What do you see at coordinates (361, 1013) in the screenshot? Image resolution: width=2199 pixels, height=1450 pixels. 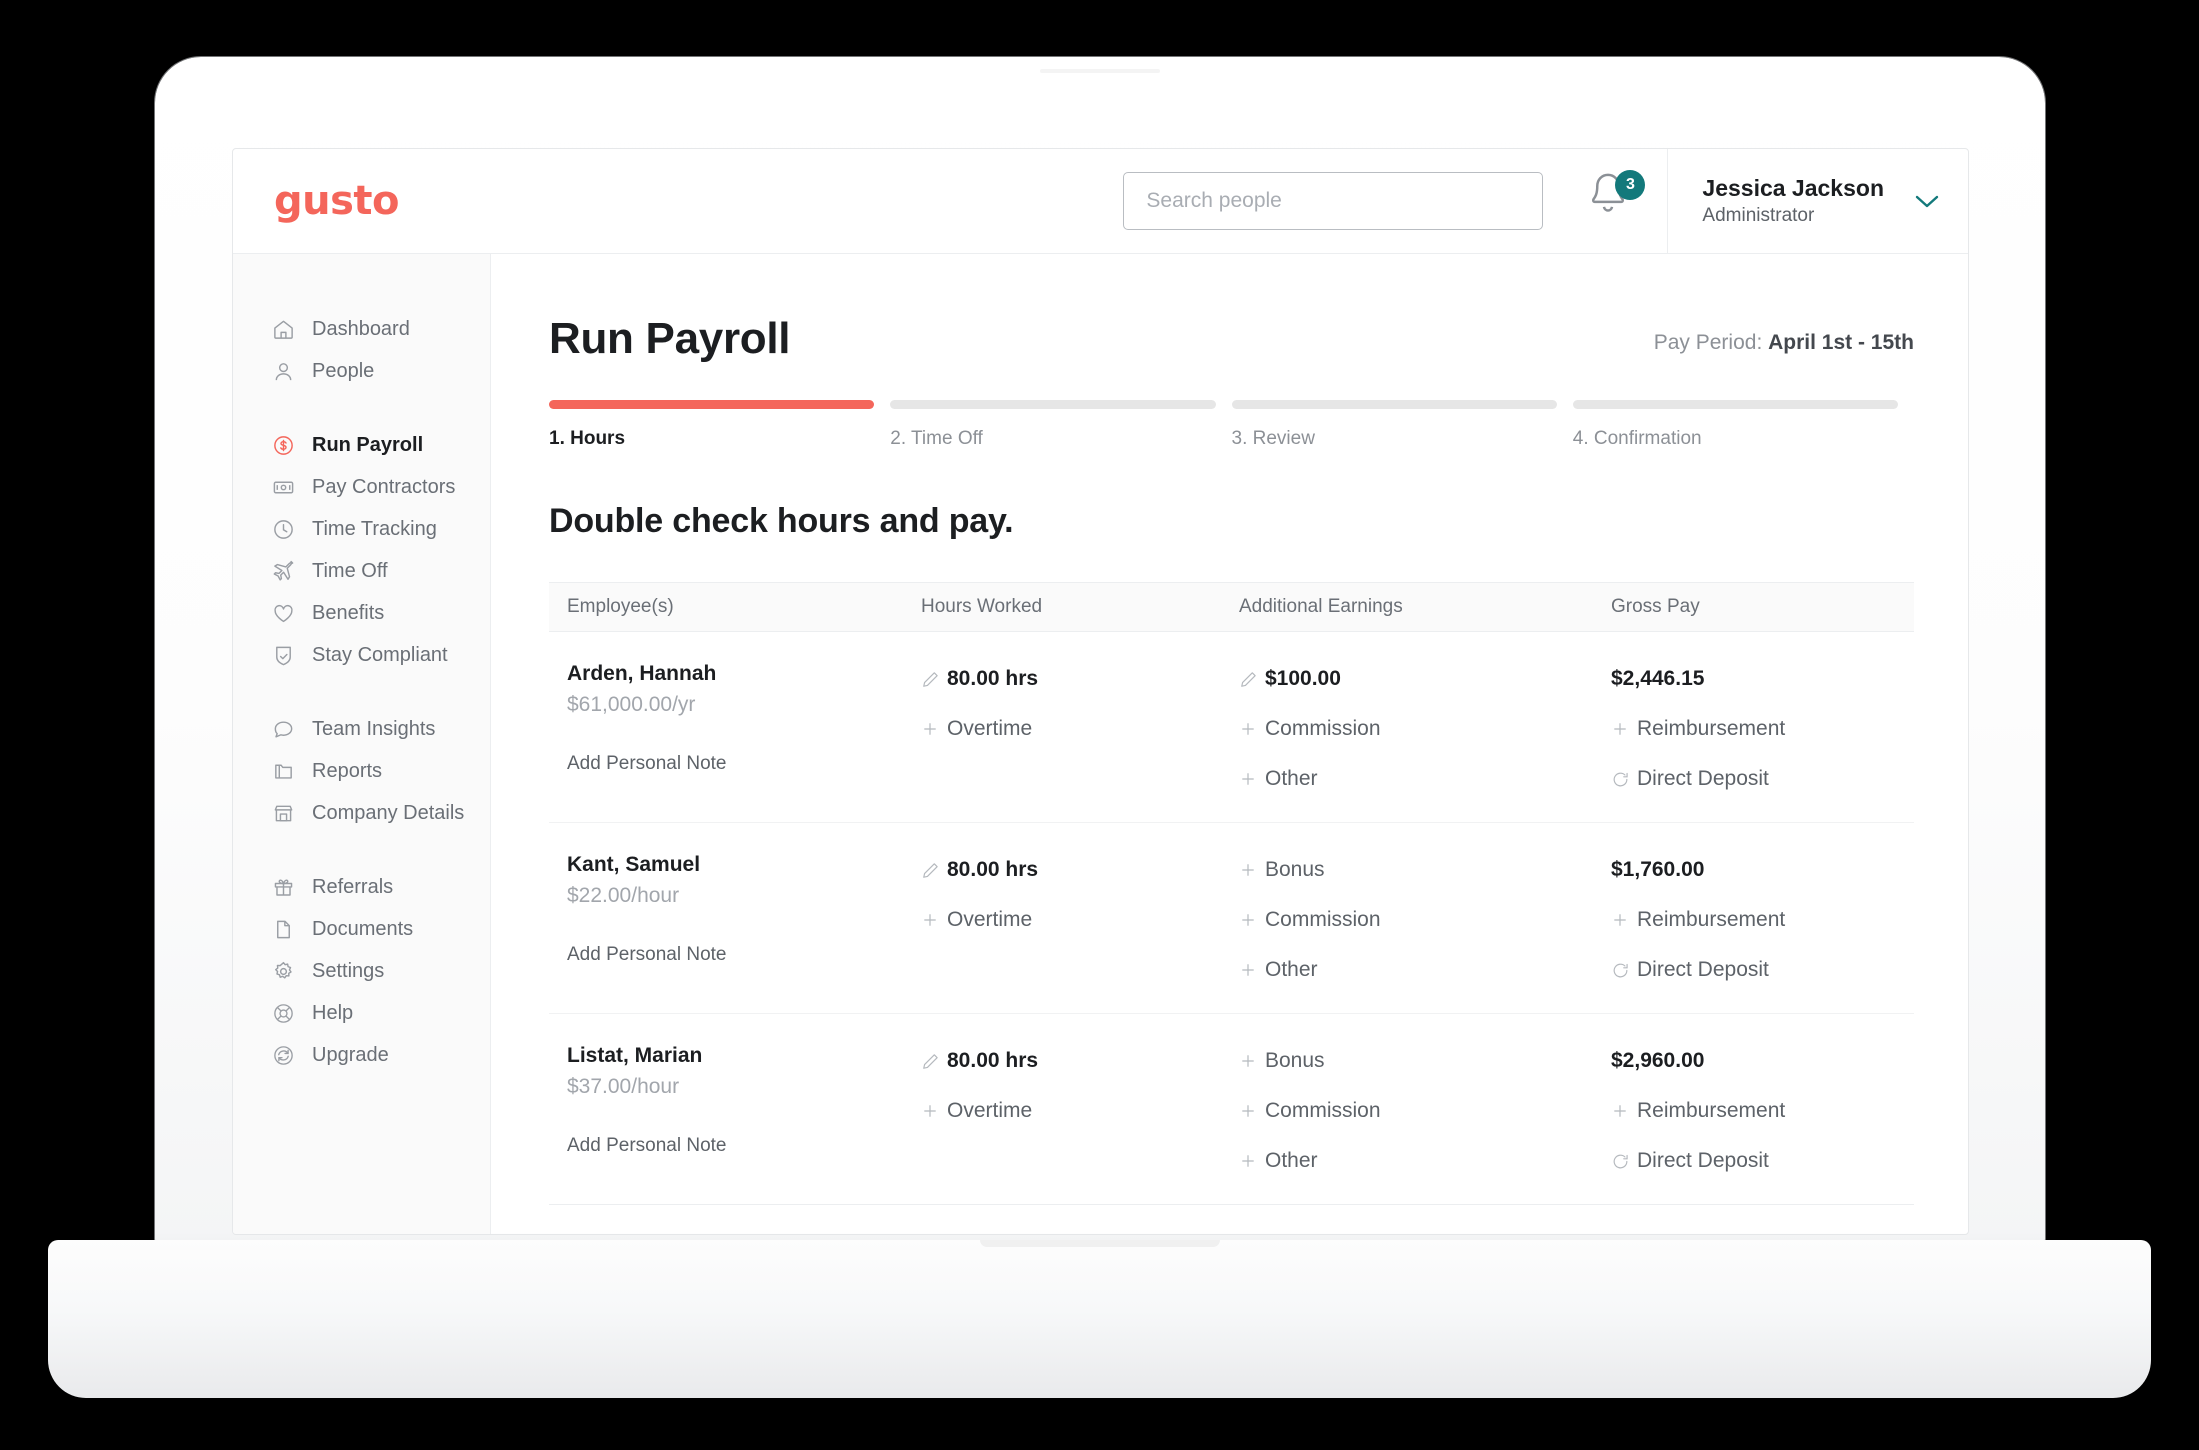 I see `sidebar-item-help: Help` at bounding box center [361, 1013].